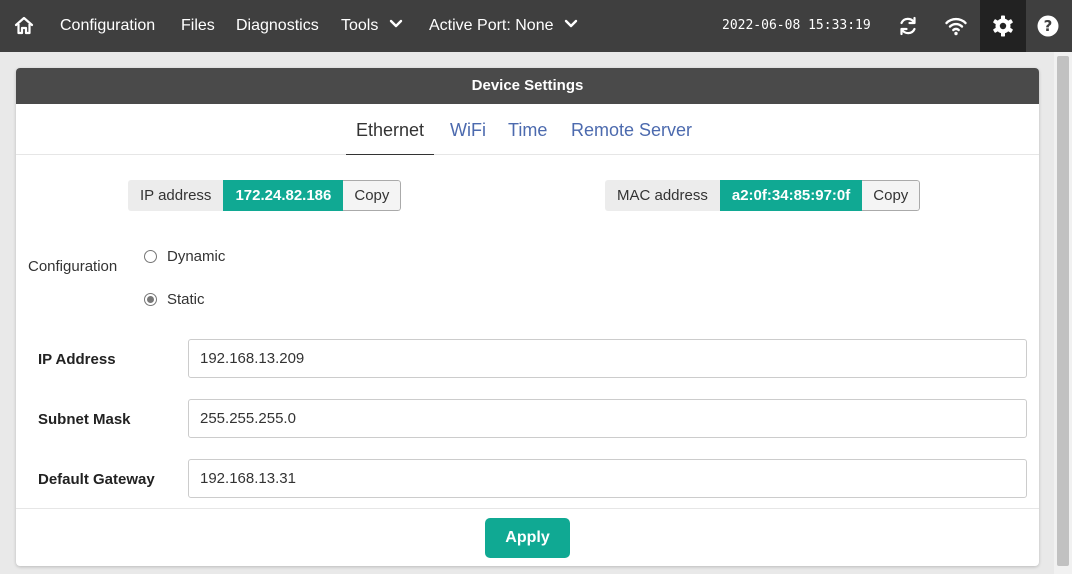 Image resolution: width=1072 pixels, height=574 pixels. What do you see at coordinates (607, 358) in the screenshot?
I see `ip-address-input` at bounding box center [607, 358].